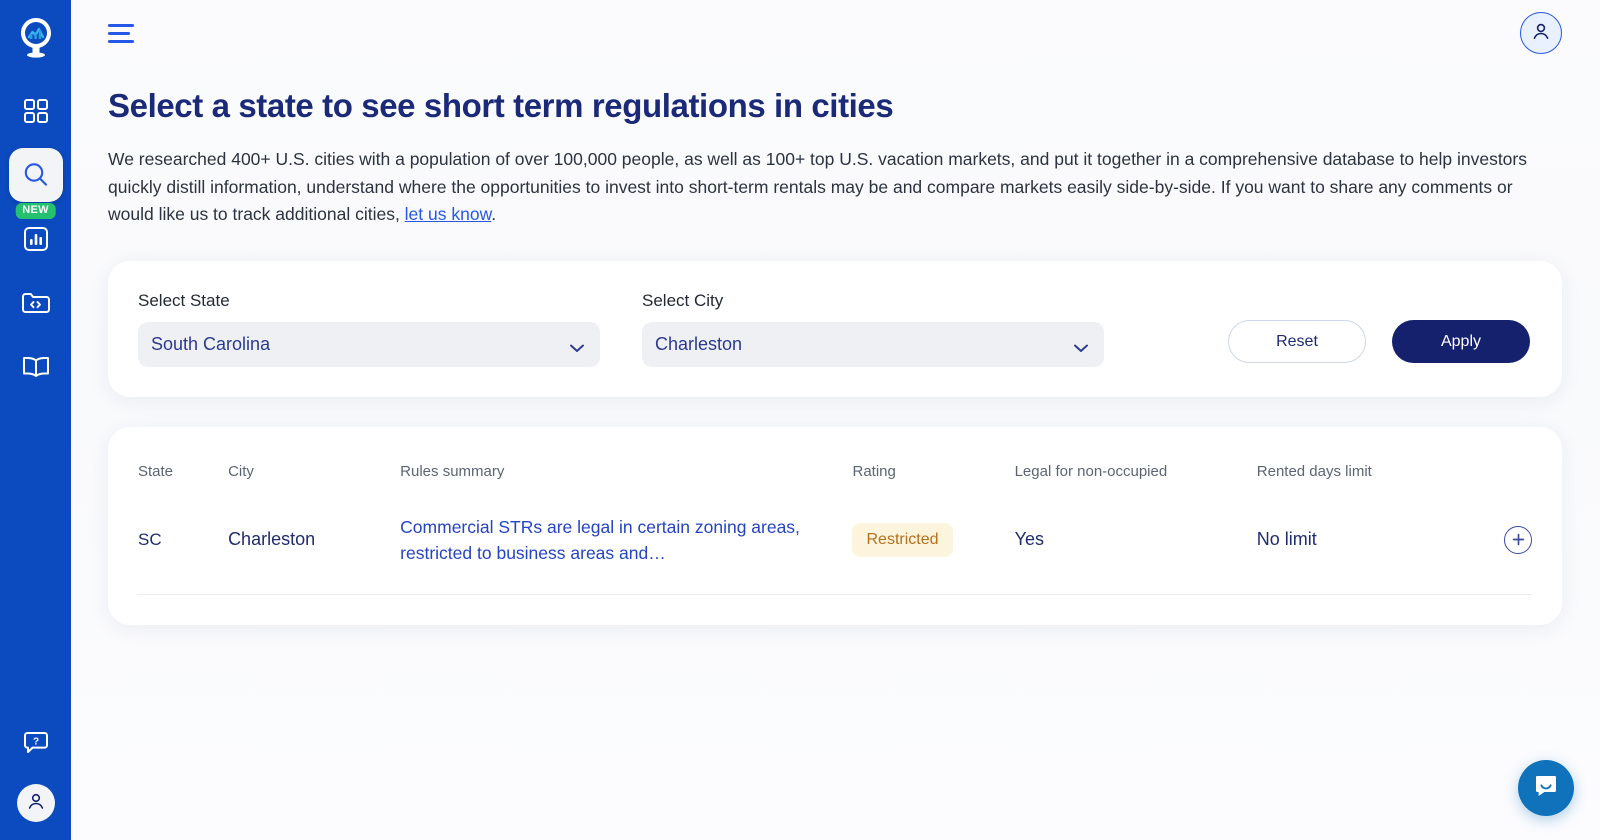 The width and height of the screenshot is (1600, 840). What do you see at coordinates (314, 541) in the screenshot?
I see `cell-city: Charleston` at bounding box center [314, 541].